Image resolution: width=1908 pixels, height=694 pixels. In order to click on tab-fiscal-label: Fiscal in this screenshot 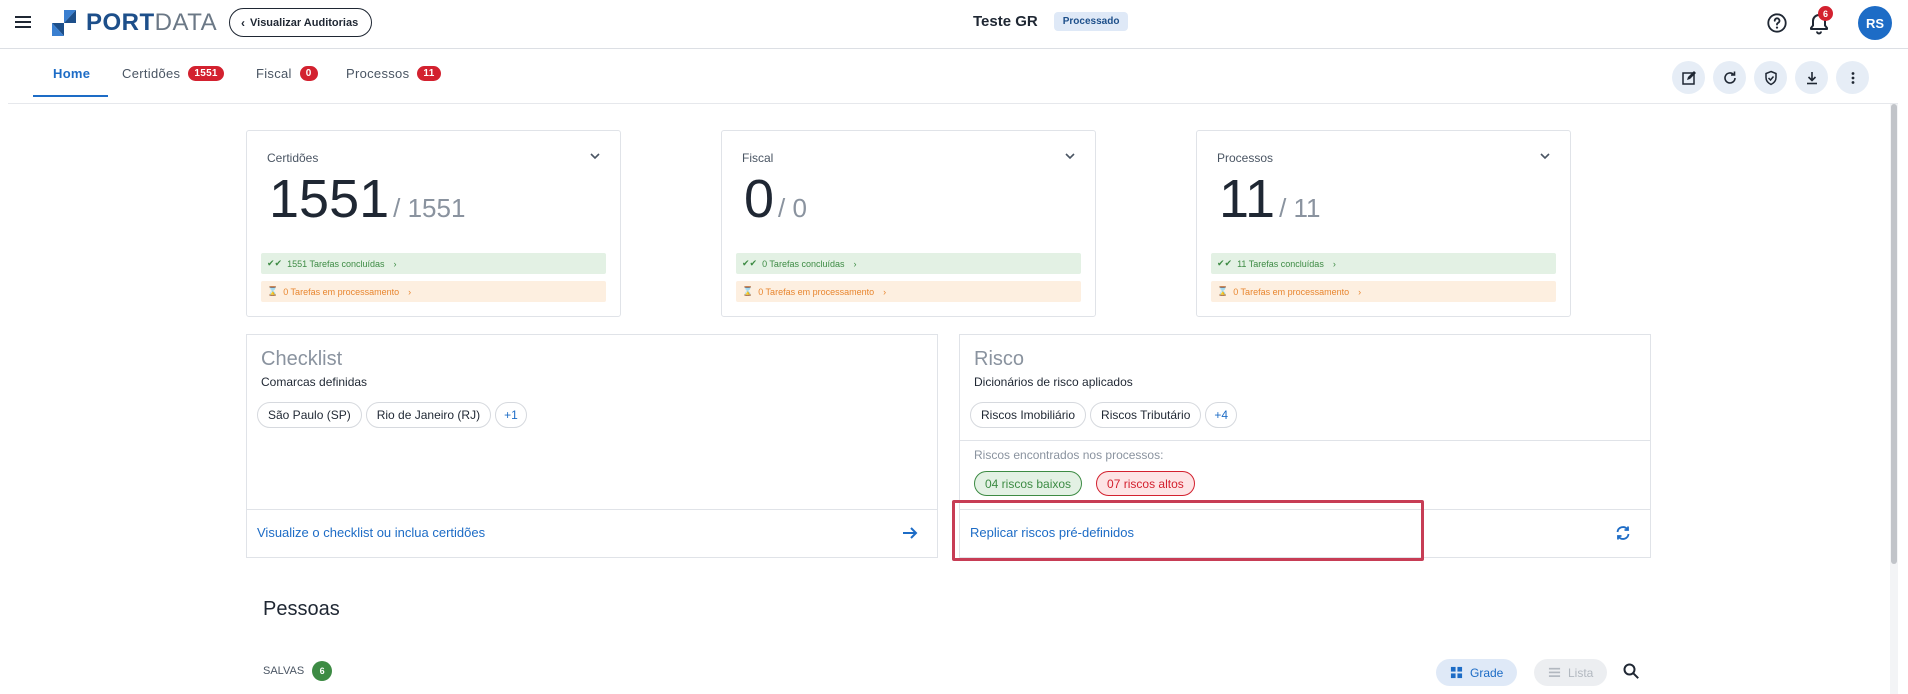, I will do `click(274, 73)`.